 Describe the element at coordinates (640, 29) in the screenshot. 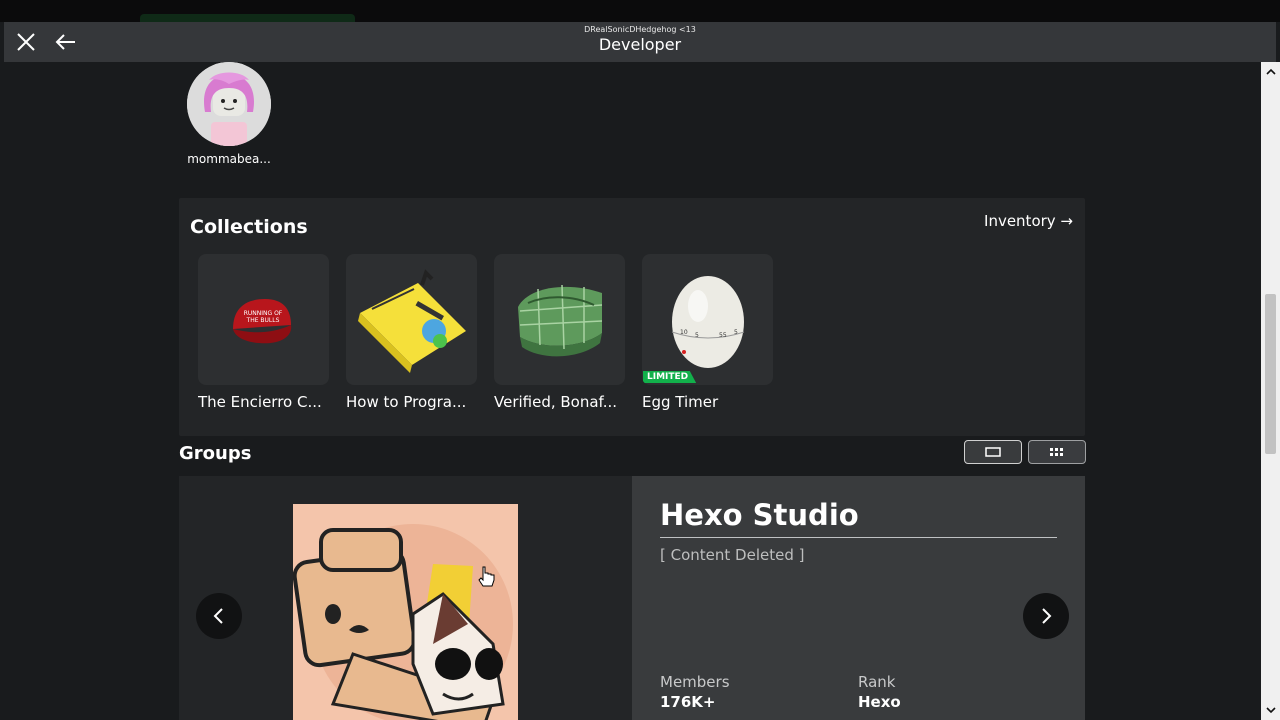

I see `username-label: DRealSonicDHedgehog <13` at that location.